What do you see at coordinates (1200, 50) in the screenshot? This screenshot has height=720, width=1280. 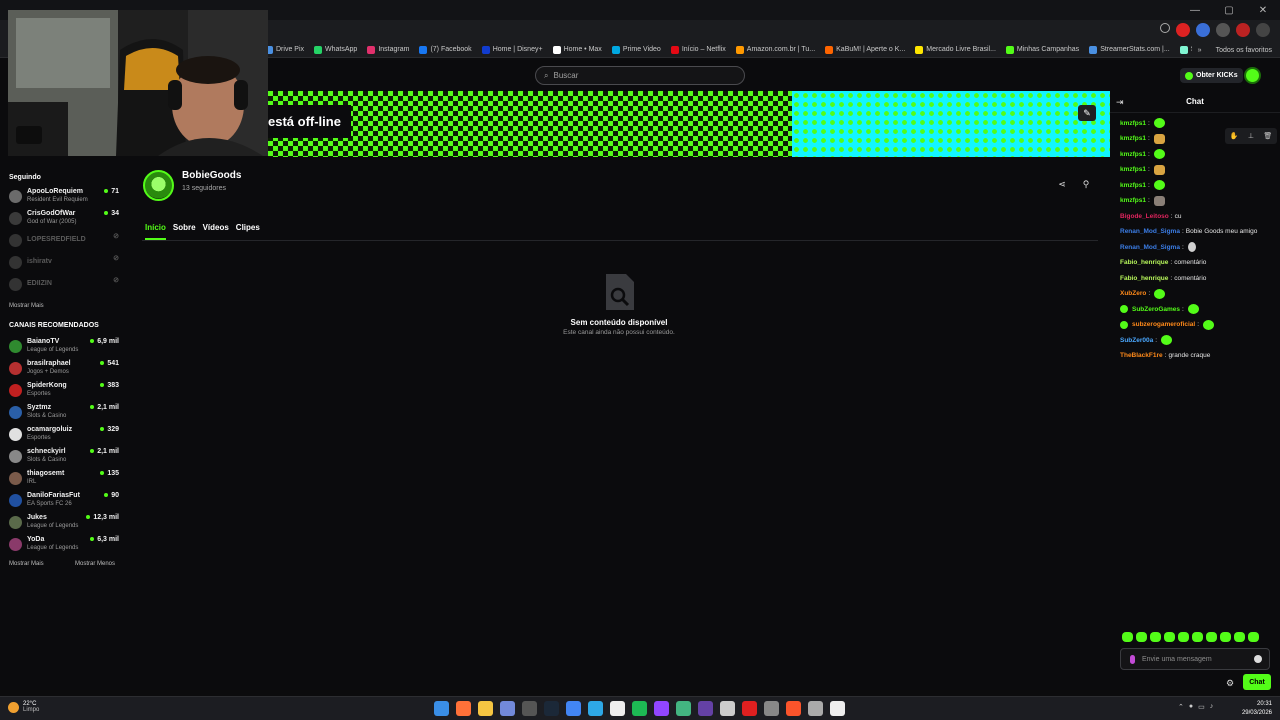 I see `chevron-right-icon: »` at bounding box center [1200, 50].